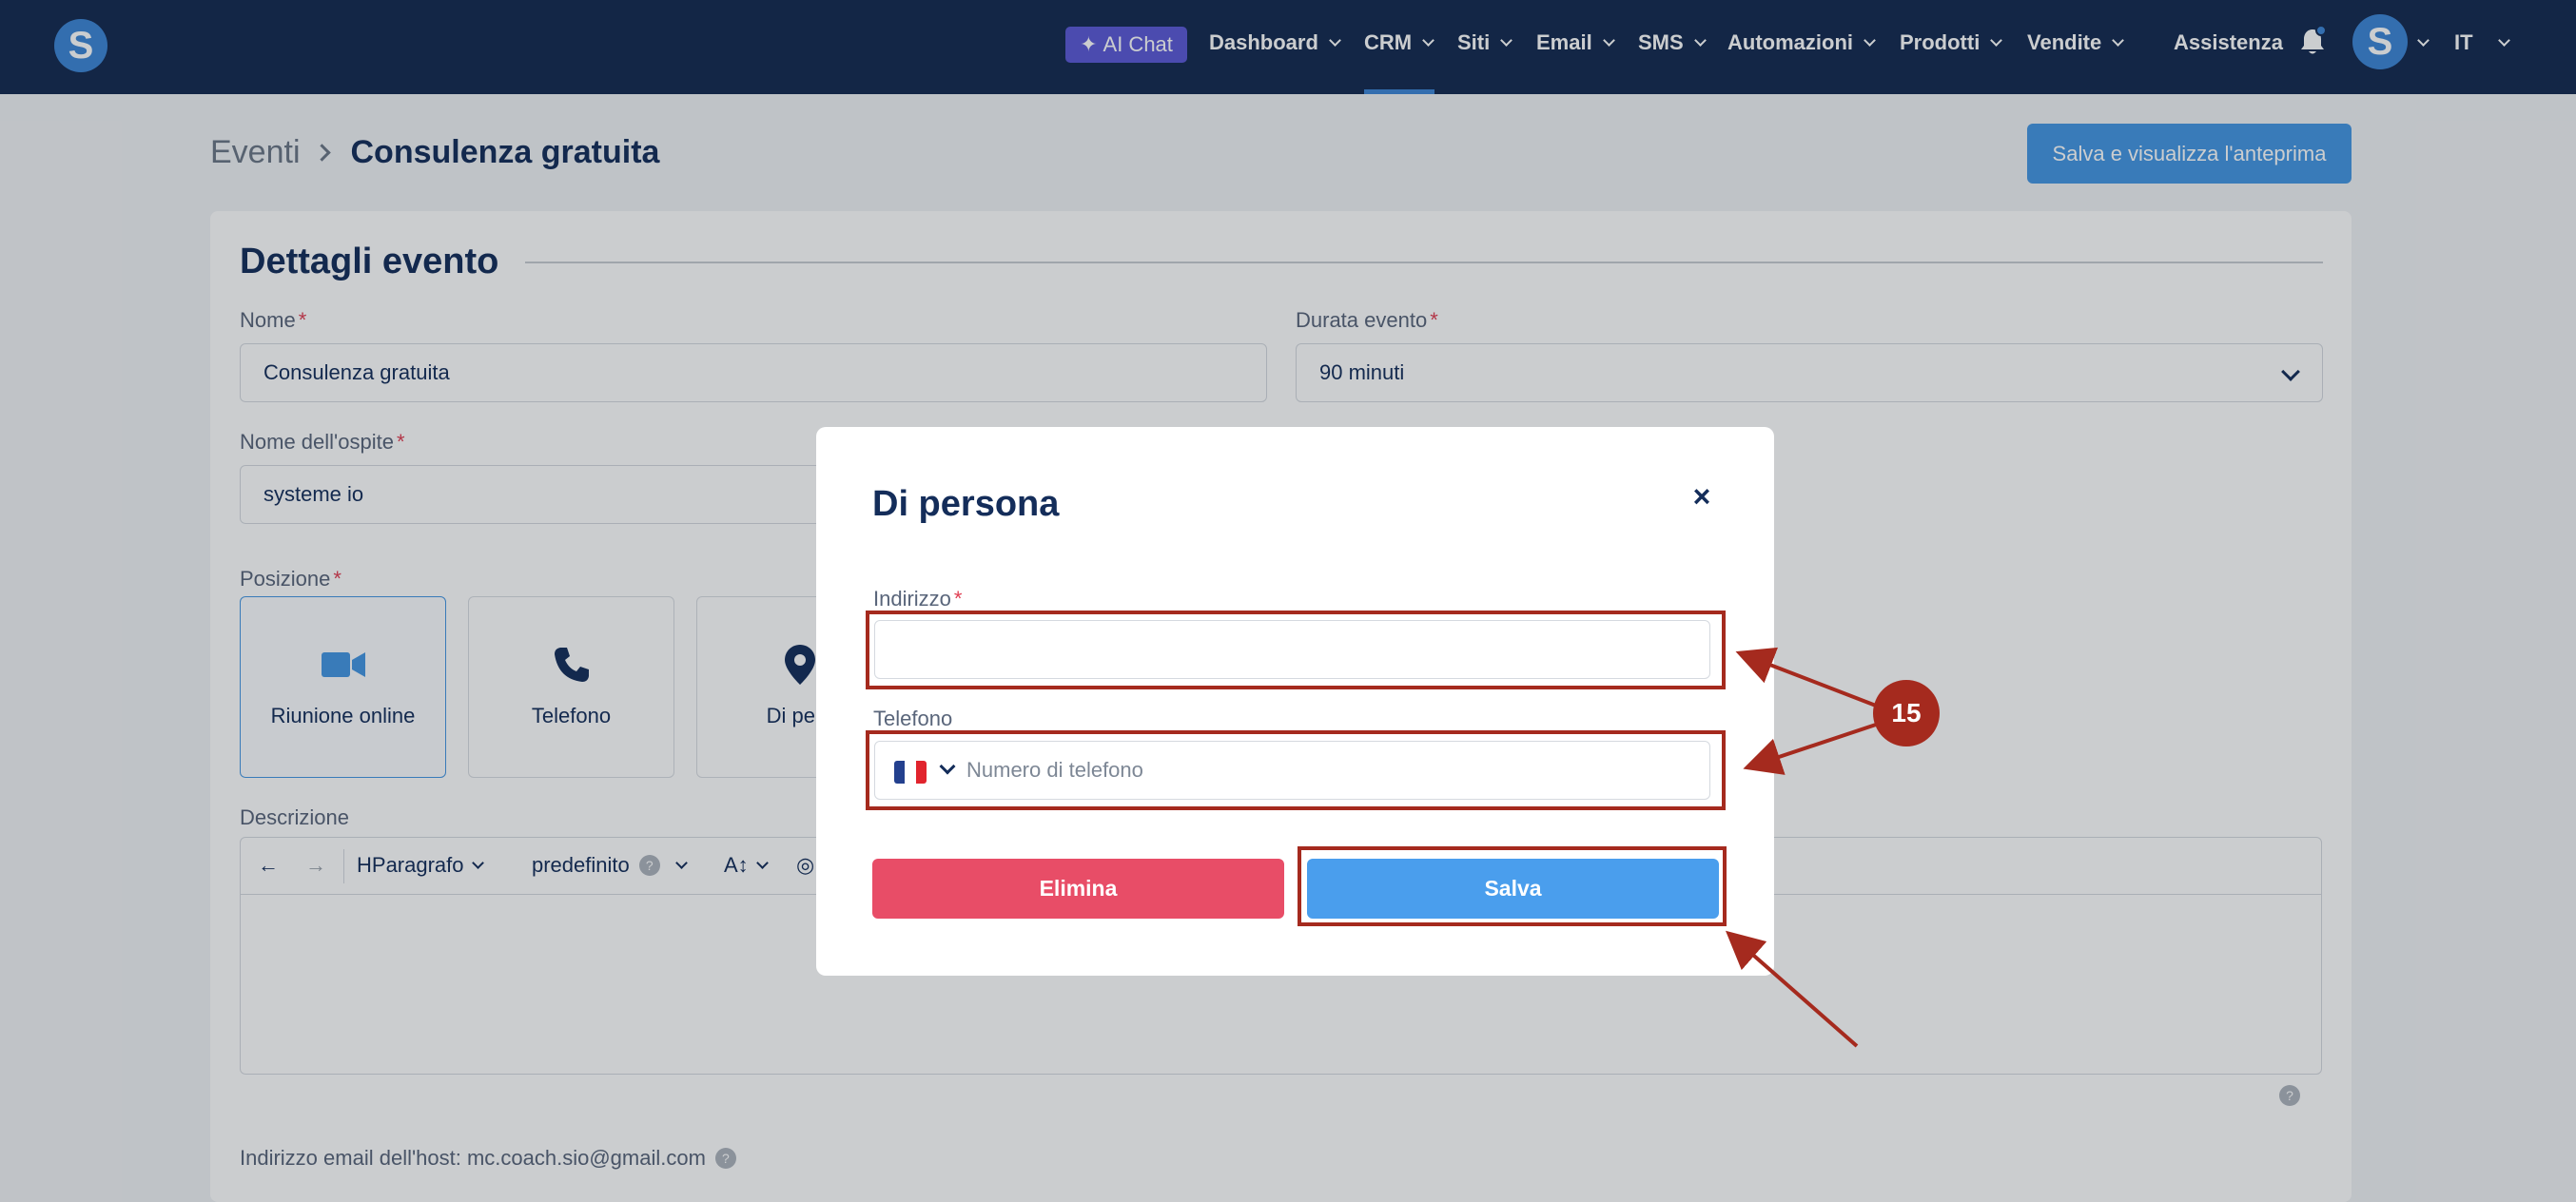  What do you see at coordinates (1907, 713) in the screenshot?
I see `step-badge: 15` at bounding box center [1907, 713].